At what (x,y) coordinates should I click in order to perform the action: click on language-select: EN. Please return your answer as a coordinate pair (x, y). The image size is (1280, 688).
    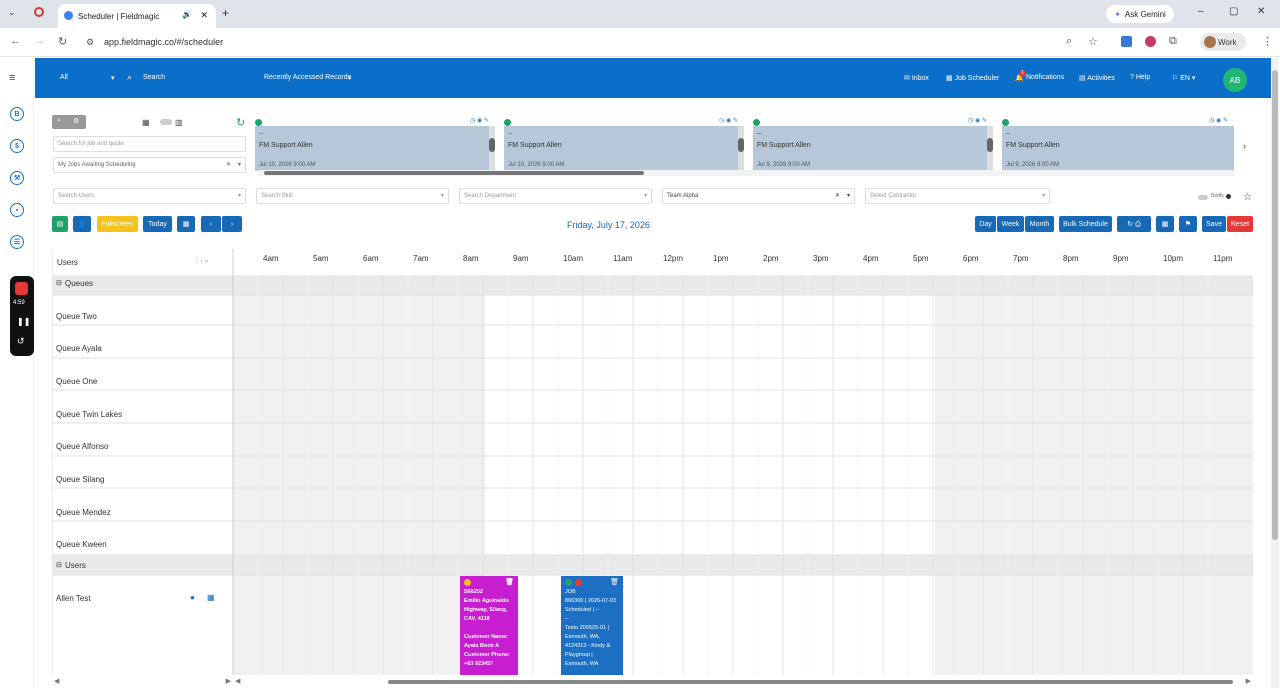
    Looking at the image, I should click on (1185, 78).